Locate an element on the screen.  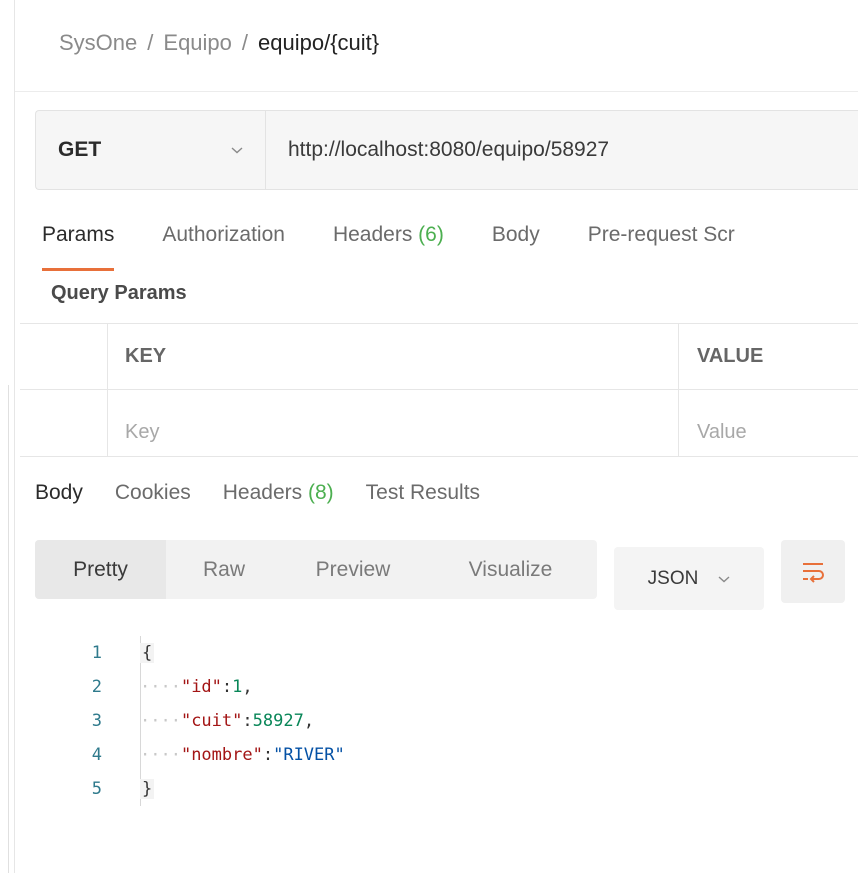
code-line: 5 } is located at coordinates (212, 789).